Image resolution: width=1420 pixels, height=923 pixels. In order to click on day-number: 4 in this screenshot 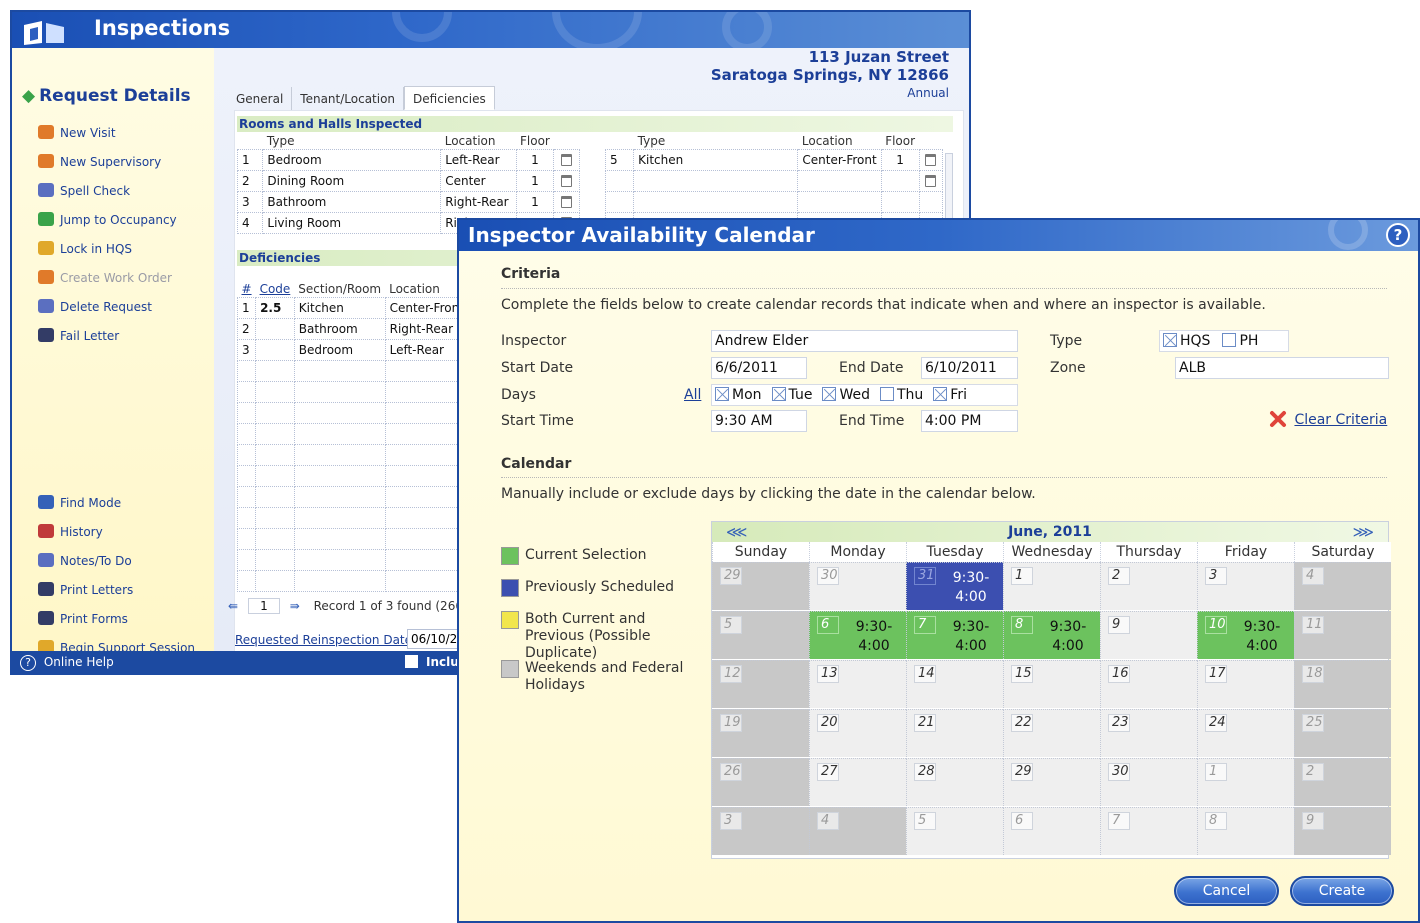, I will do `click(828, 821)`.